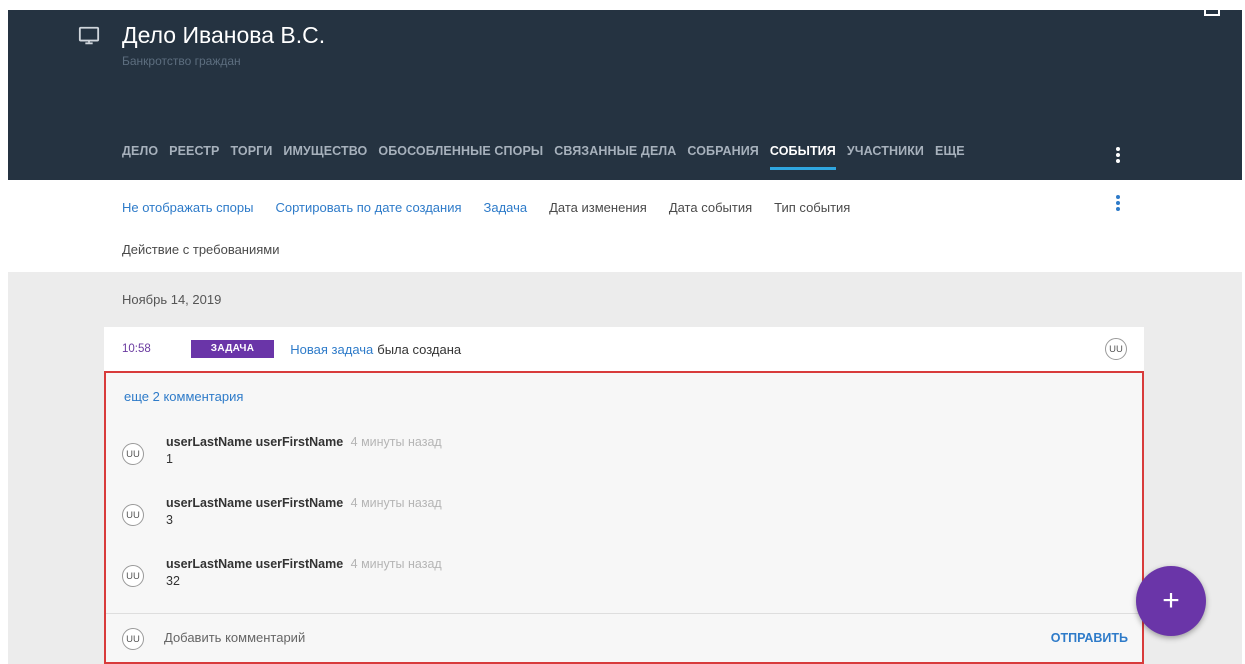 Image resolution: width=1245 pixels, height=664 pixels. I want to click on tab-delo: ДЕЛО, so click(140, 157).